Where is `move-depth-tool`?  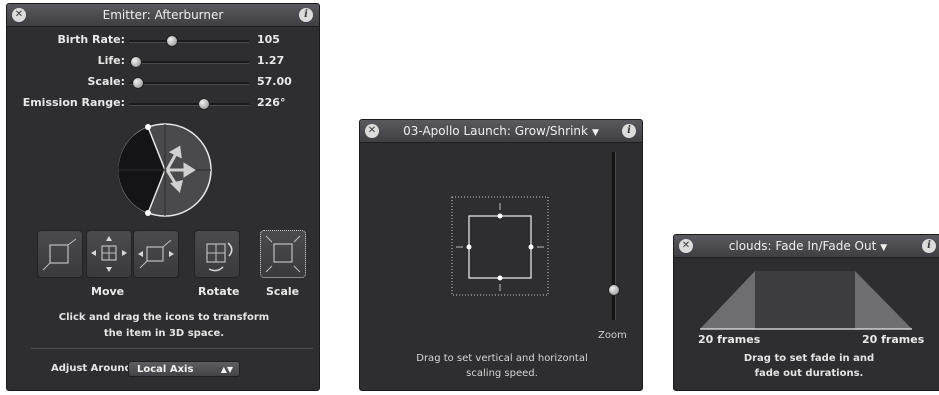 move-depth-tool is located at coordinates (156, 254).